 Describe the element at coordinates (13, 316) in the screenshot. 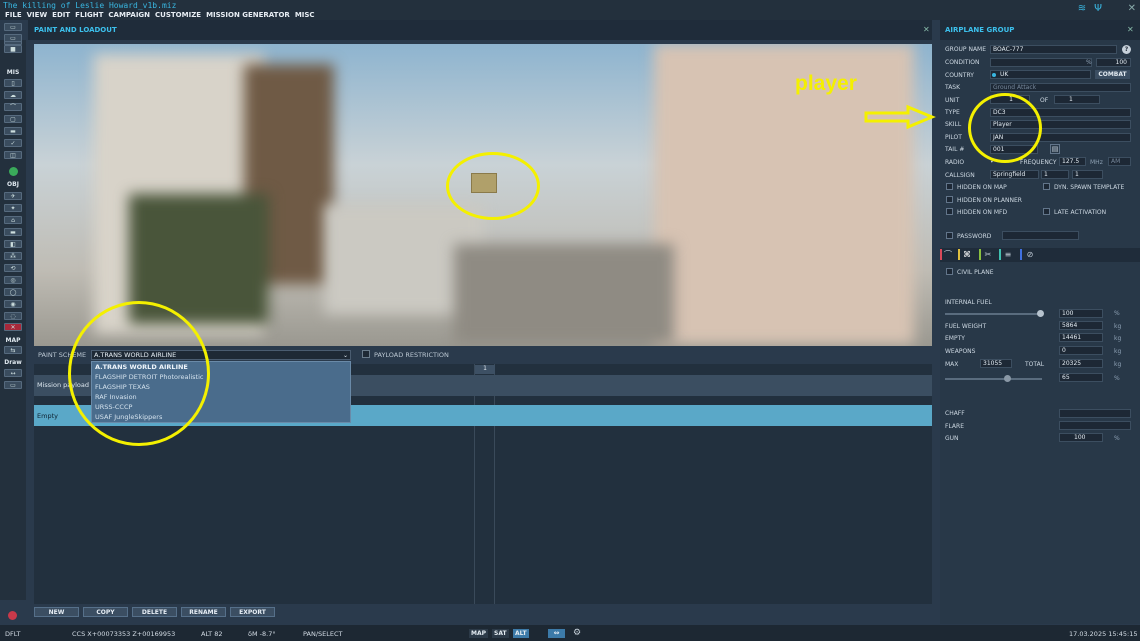

I see `template-icon: ◌` at that location.